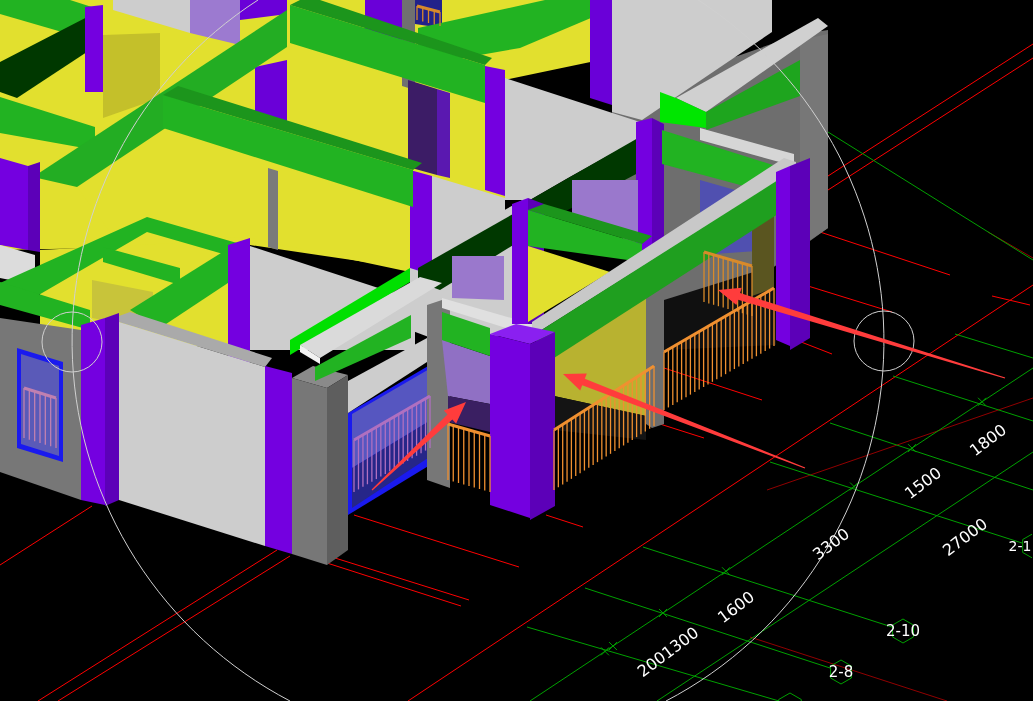  What do you see at coordinates (263, 10) in the screenshot?
I see `column` at bounding box center [263, 10].